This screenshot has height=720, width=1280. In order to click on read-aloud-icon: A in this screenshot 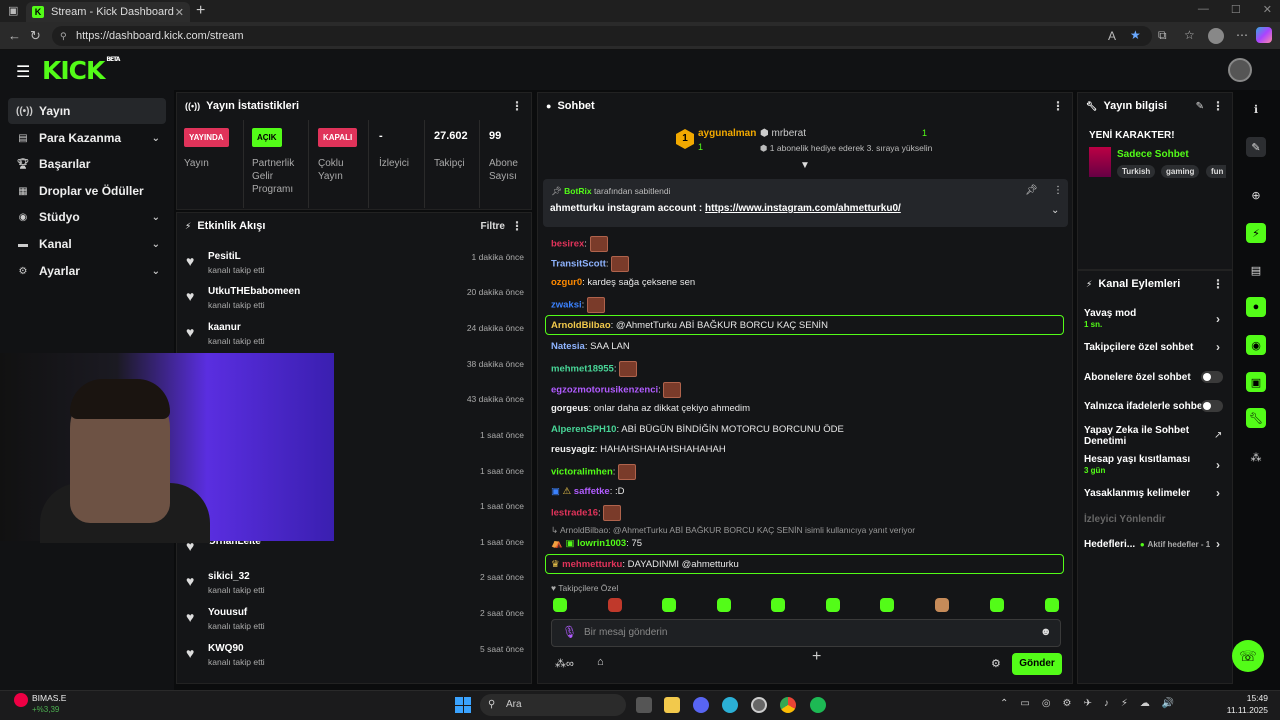, I will do `click(1112, 36)`.